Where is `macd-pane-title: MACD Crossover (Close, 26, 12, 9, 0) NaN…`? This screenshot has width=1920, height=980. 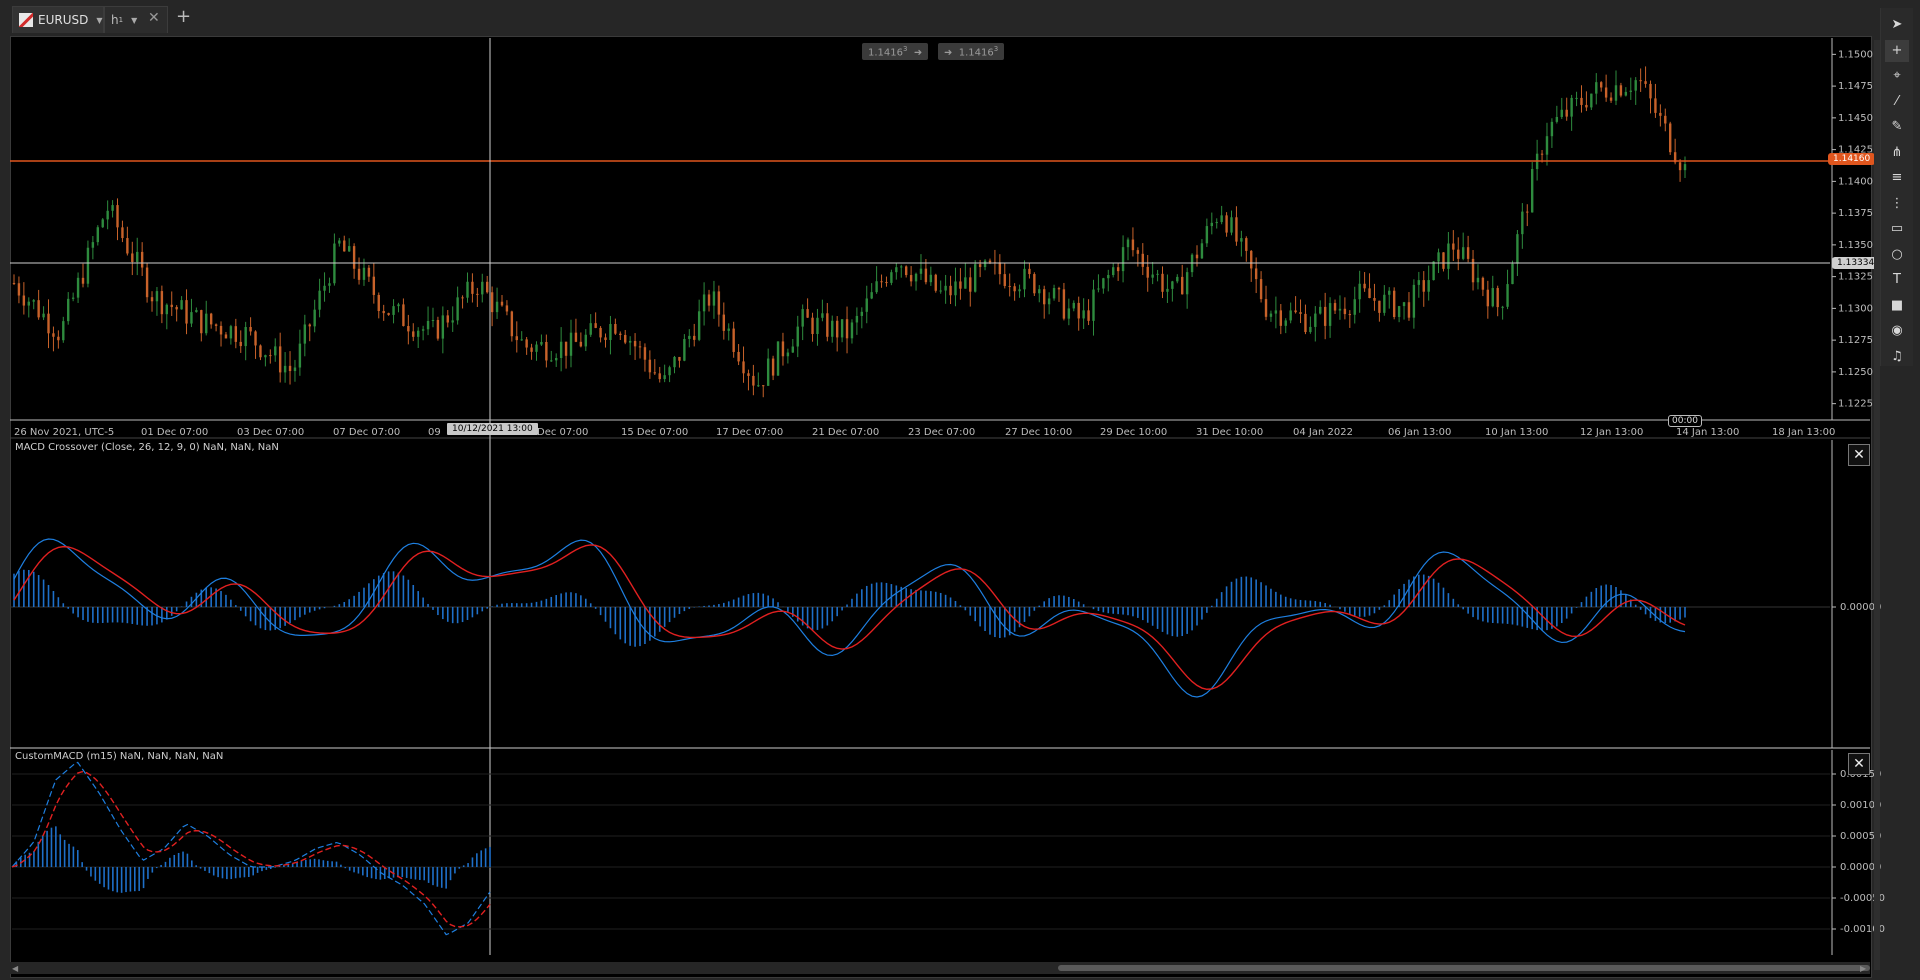 macd-pane-title: MACD Crossover (Close, 26, 12, 9, 0) NaN… is located at coordinates (147, 447).